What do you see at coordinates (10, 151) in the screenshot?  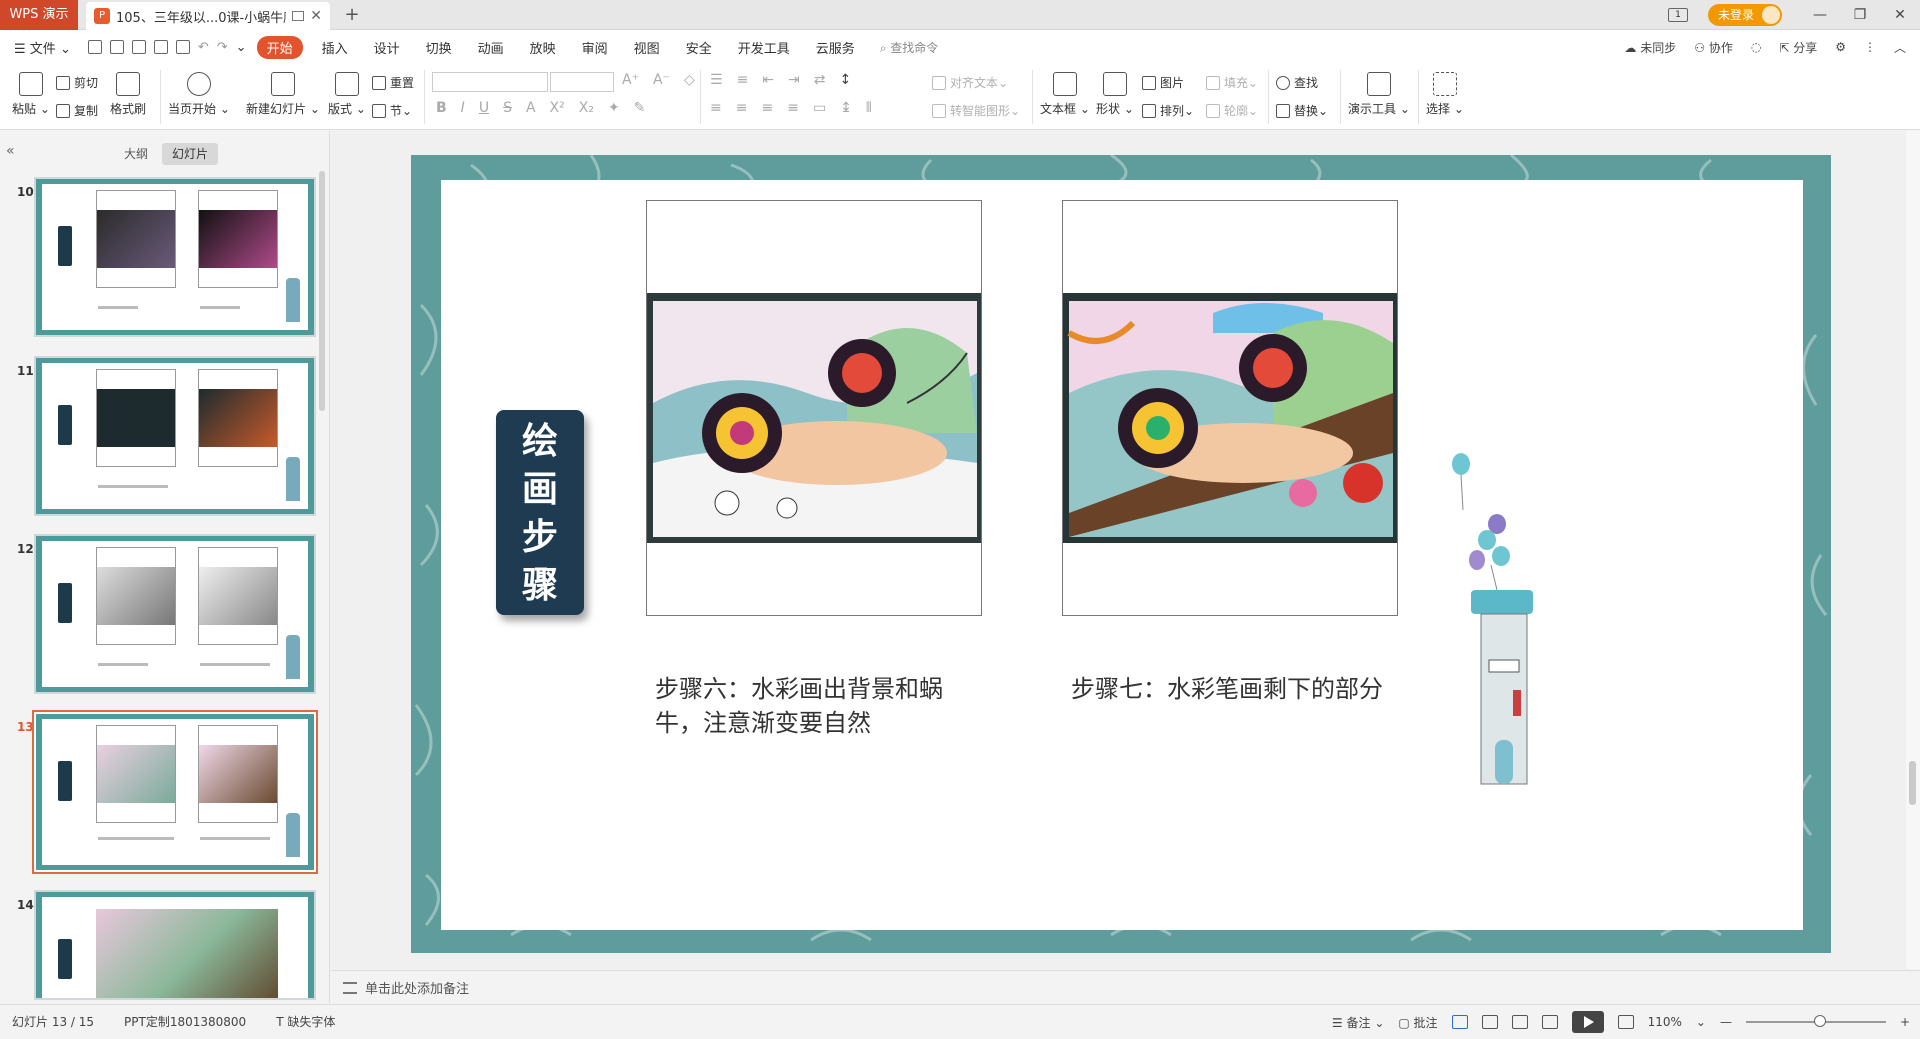 I see `collapse-panel-icon: «` at bounding box center [10, 151].